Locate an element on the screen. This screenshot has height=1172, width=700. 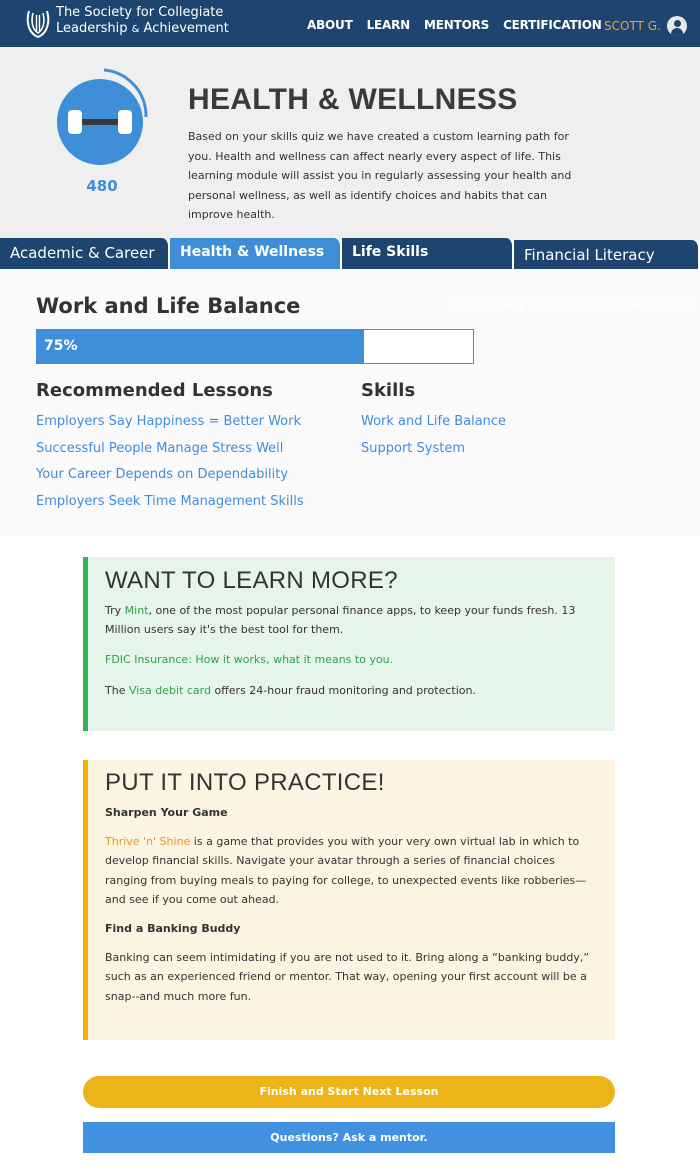
learn-more-title: WANT TO LEARN MORE? is located at coordinates (251, 580).